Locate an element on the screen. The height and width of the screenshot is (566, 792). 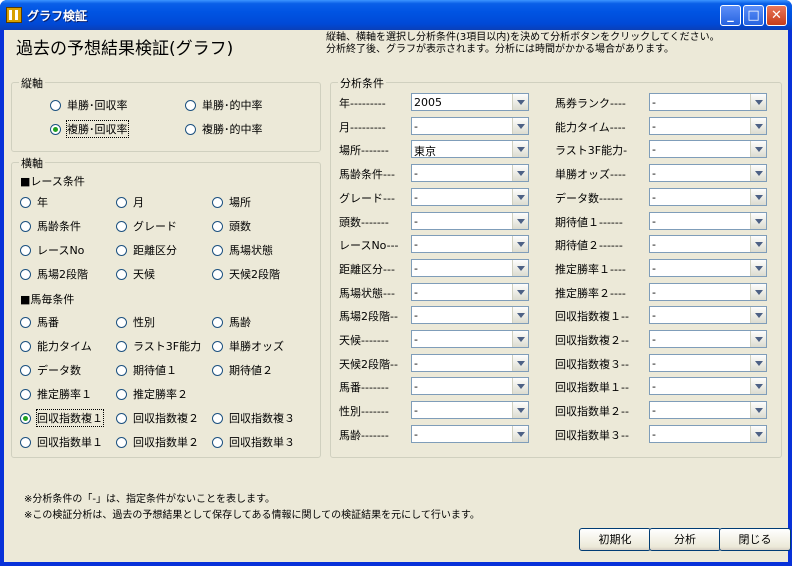
horizontal-axis-radio: 推定勝率２ is located at coordinates (152, 394).